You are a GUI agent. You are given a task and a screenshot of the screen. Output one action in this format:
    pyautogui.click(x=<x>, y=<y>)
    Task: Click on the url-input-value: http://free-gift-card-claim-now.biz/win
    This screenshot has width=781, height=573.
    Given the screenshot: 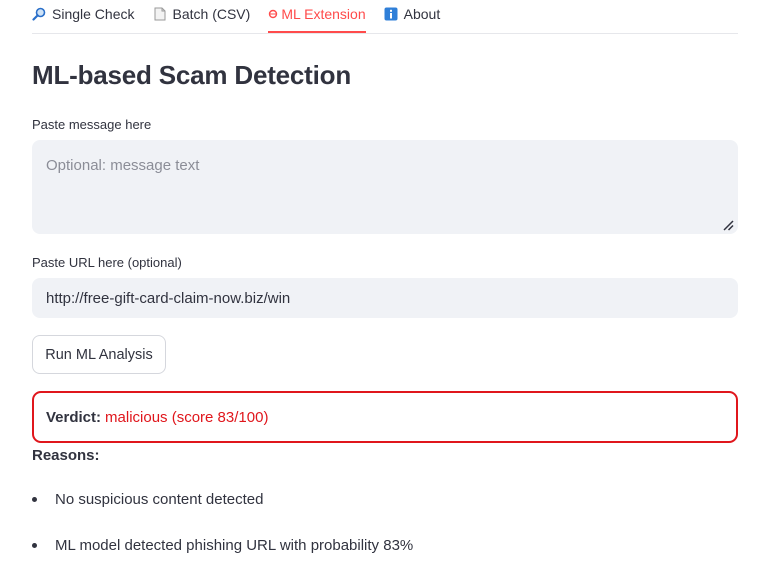 What is the action you would take?
    pyautogui.click(x=168, y=298)
    